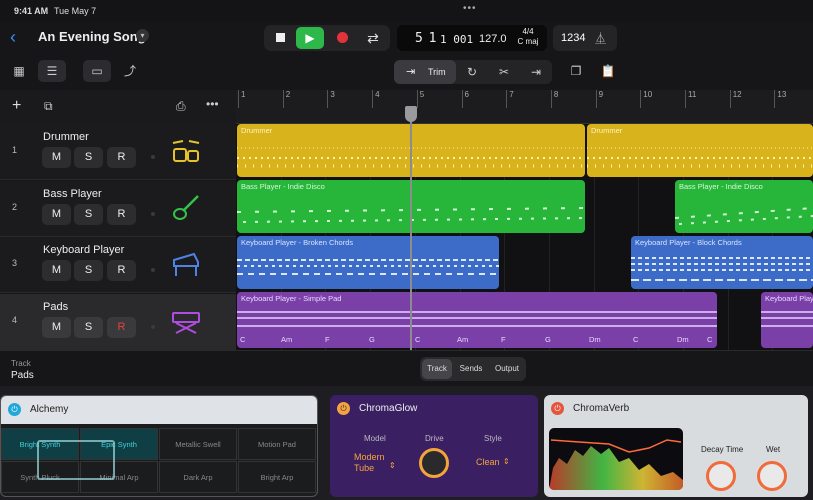 The image size is (813, 500). I want to click on alchemy-pad: Dark Arp, so click(198, 477).